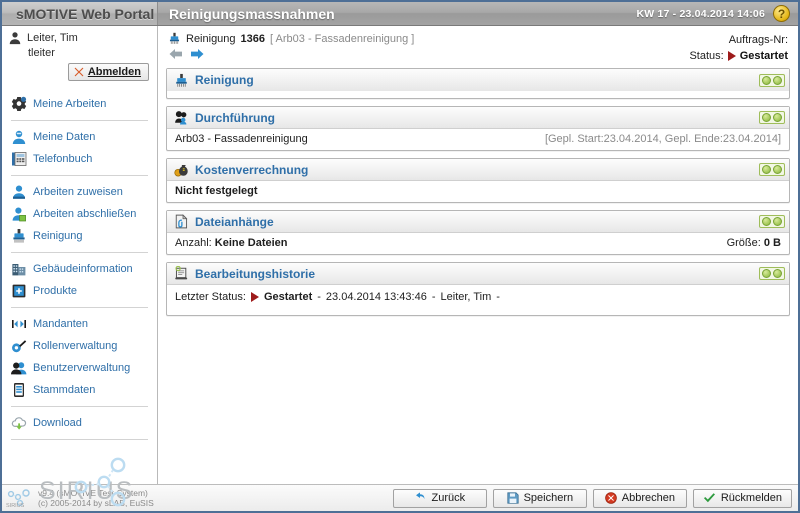 This screenshot has width=800, height=513. I want to click on svg-text: SIRIUS, so click(15, 505).